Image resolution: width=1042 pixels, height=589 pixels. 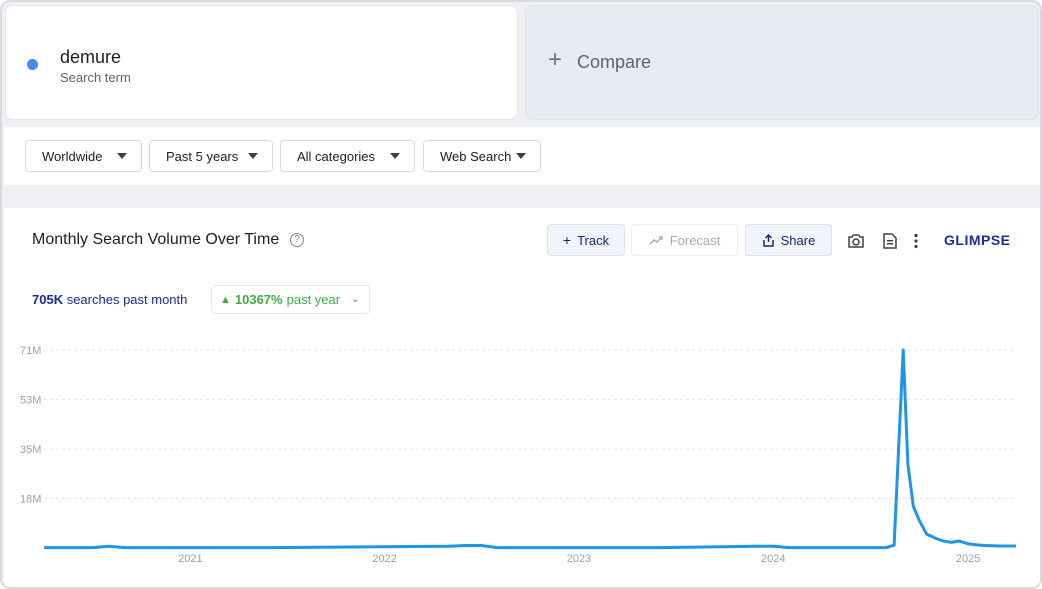 I want to click on y-tick-label: 35M, so click(x=30, y=450).